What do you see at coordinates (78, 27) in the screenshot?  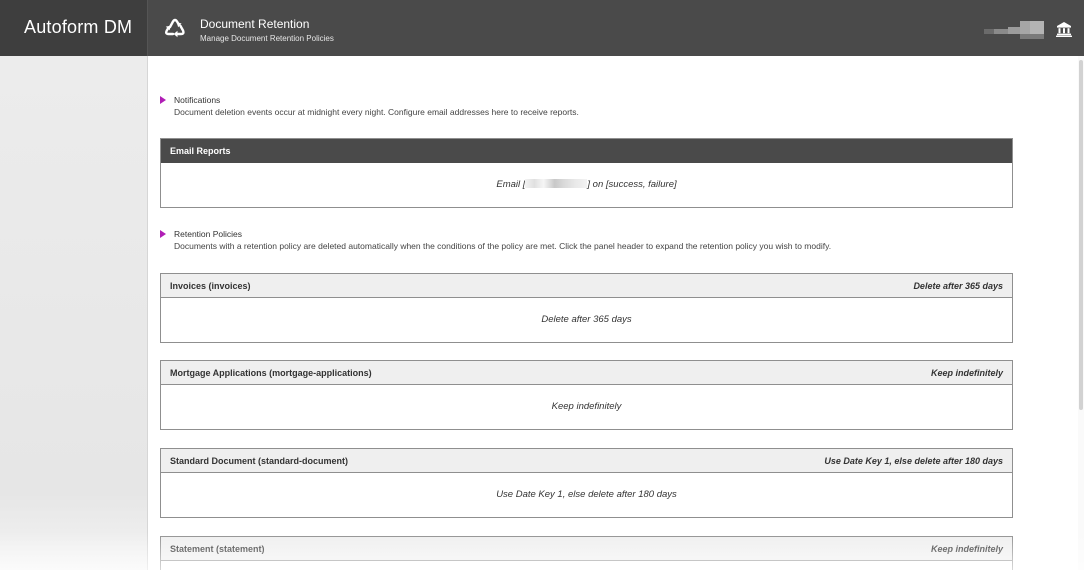 I see `brand-name: Autoform DM` at bounding box center [78, 27].